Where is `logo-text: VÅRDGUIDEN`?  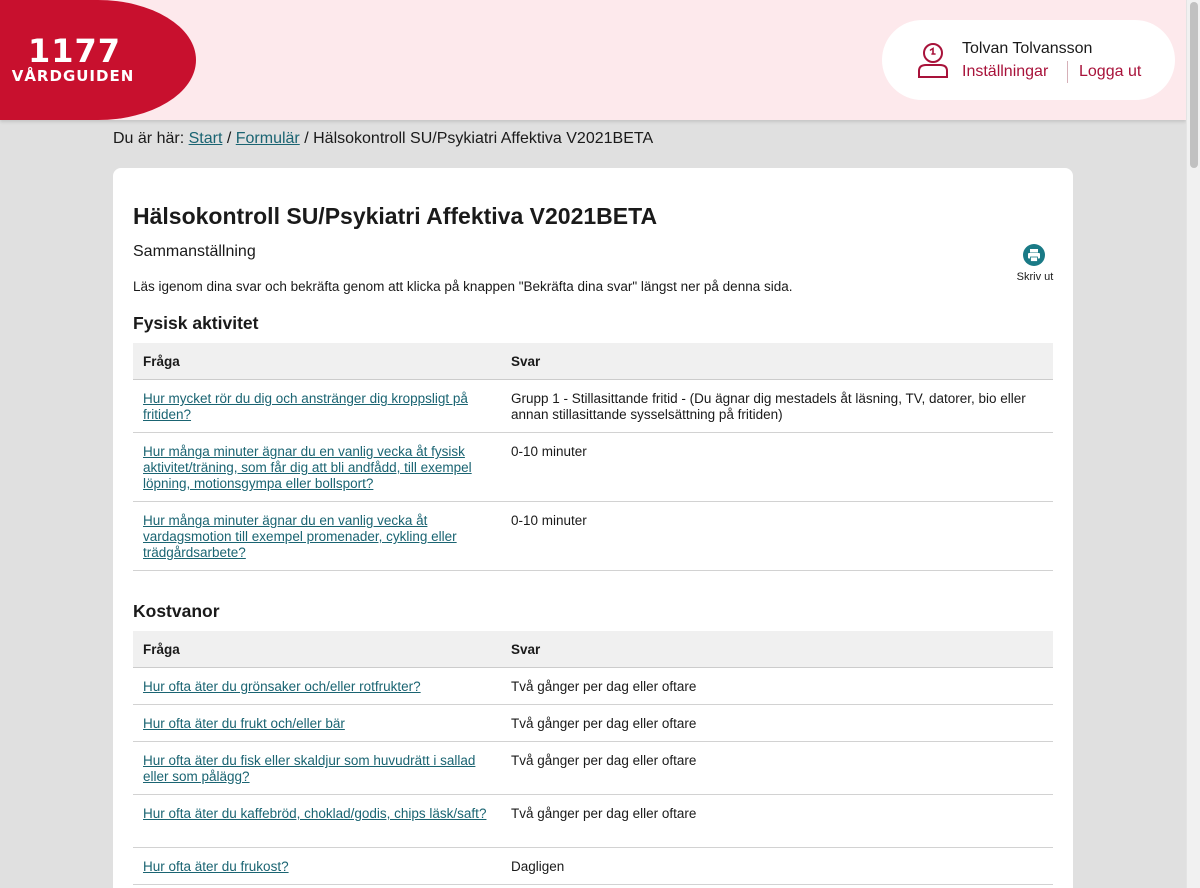
logo-text: VÅRDGUIDEN is located at coordinates (73, 76).